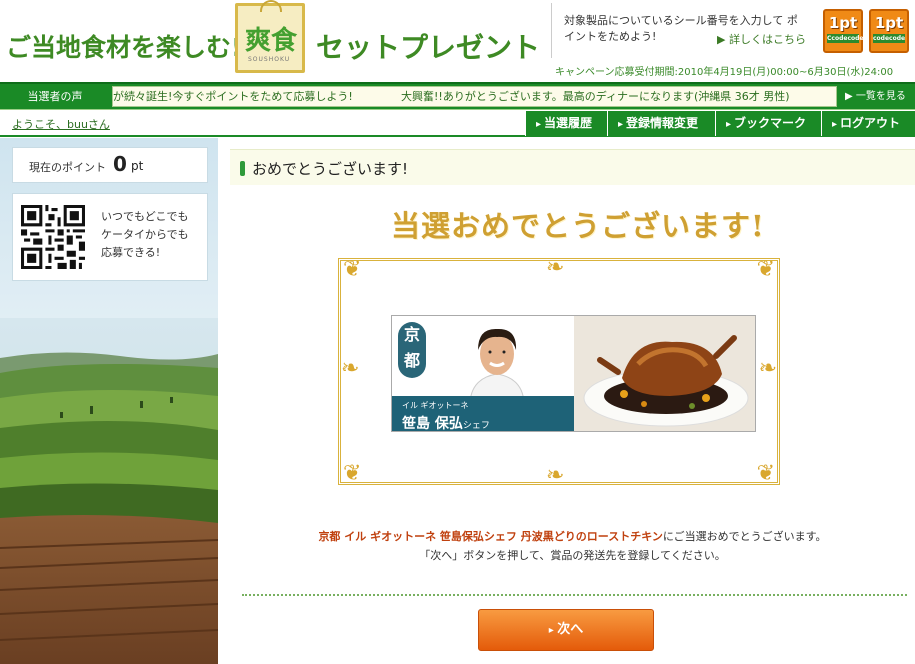  Describe the element at coordinates (664, 373) in the screenshot. I see `roast-chicken-photo` at that location.